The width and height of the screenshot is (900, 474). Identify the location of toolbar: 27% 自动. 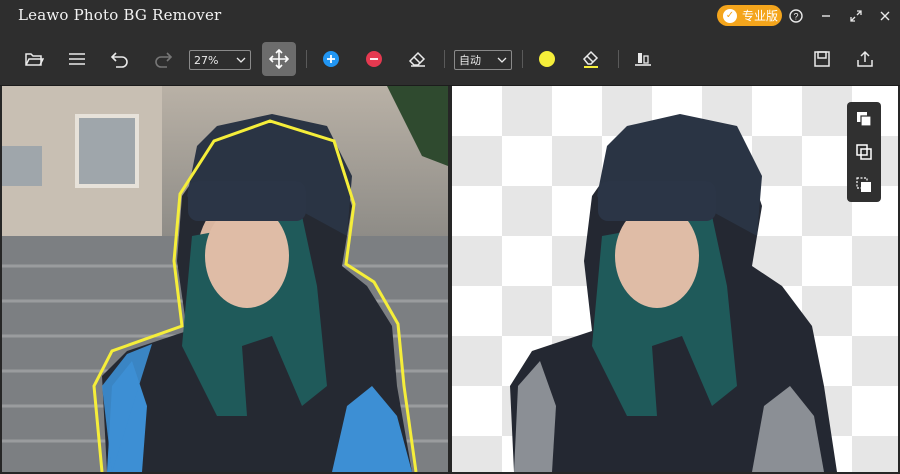
(450, 59).